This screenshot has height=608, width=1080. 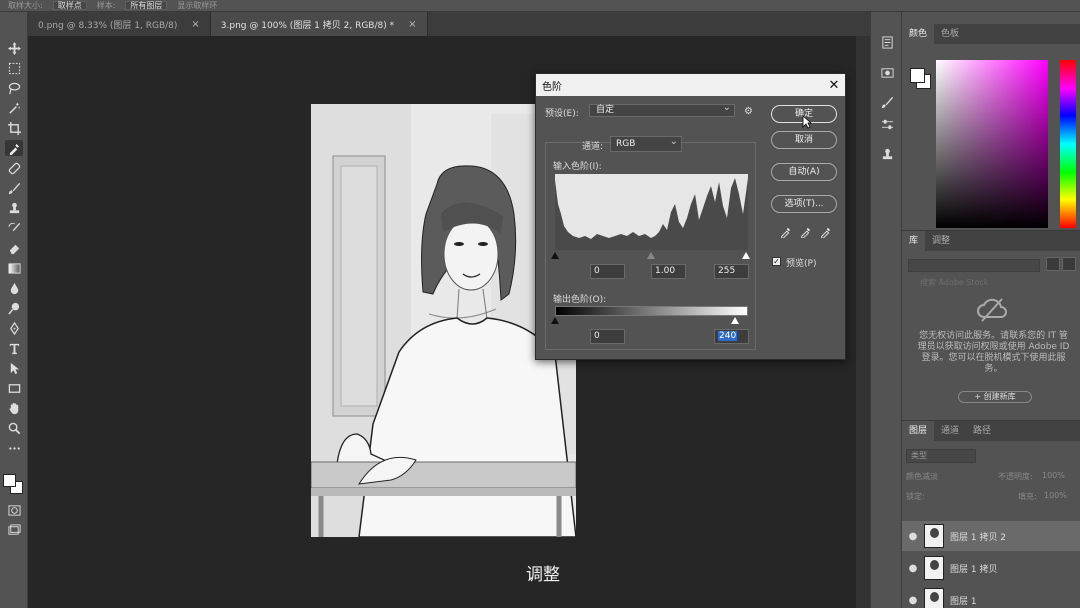 I want to click on options-bar: 取样大小: 取样点 样本: 所有图层 显示取样环, so click(x=540, y=6).